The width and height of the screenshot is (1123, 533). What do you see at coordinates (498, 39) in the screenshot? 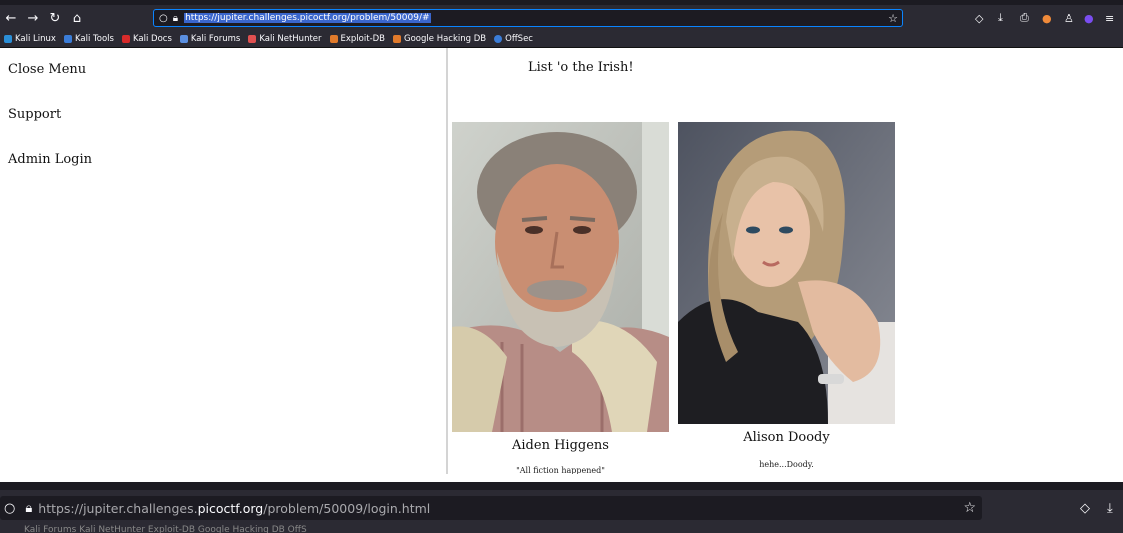
I see `offsec-icon` at bounding box center [498, 39].